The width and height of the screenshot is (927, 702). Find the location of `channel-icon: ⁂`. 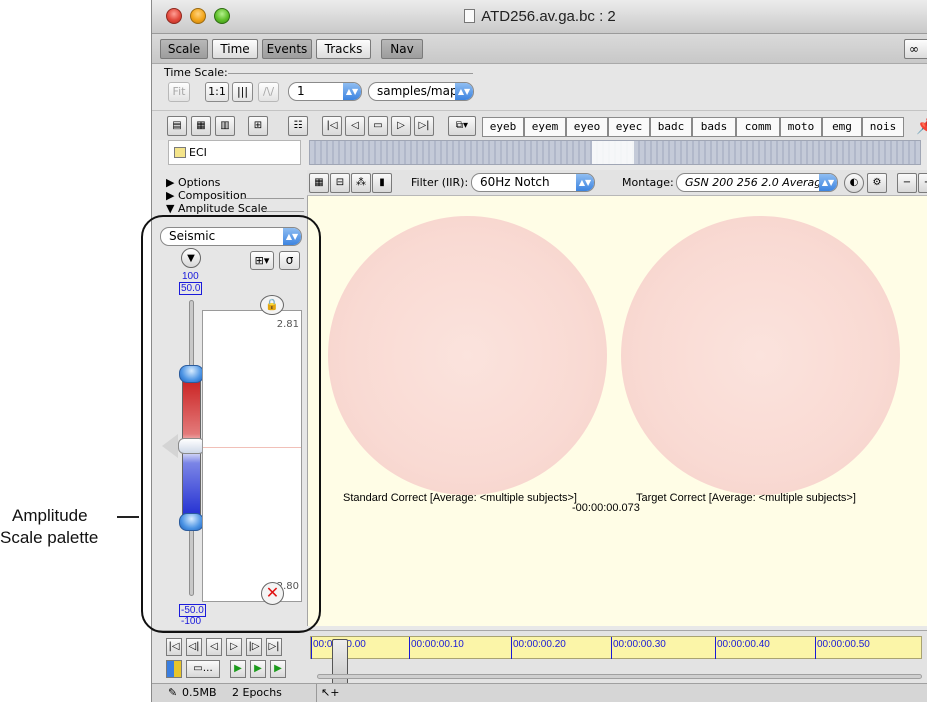

channel-icon: ⁂ is located at coordinates (361, 183).